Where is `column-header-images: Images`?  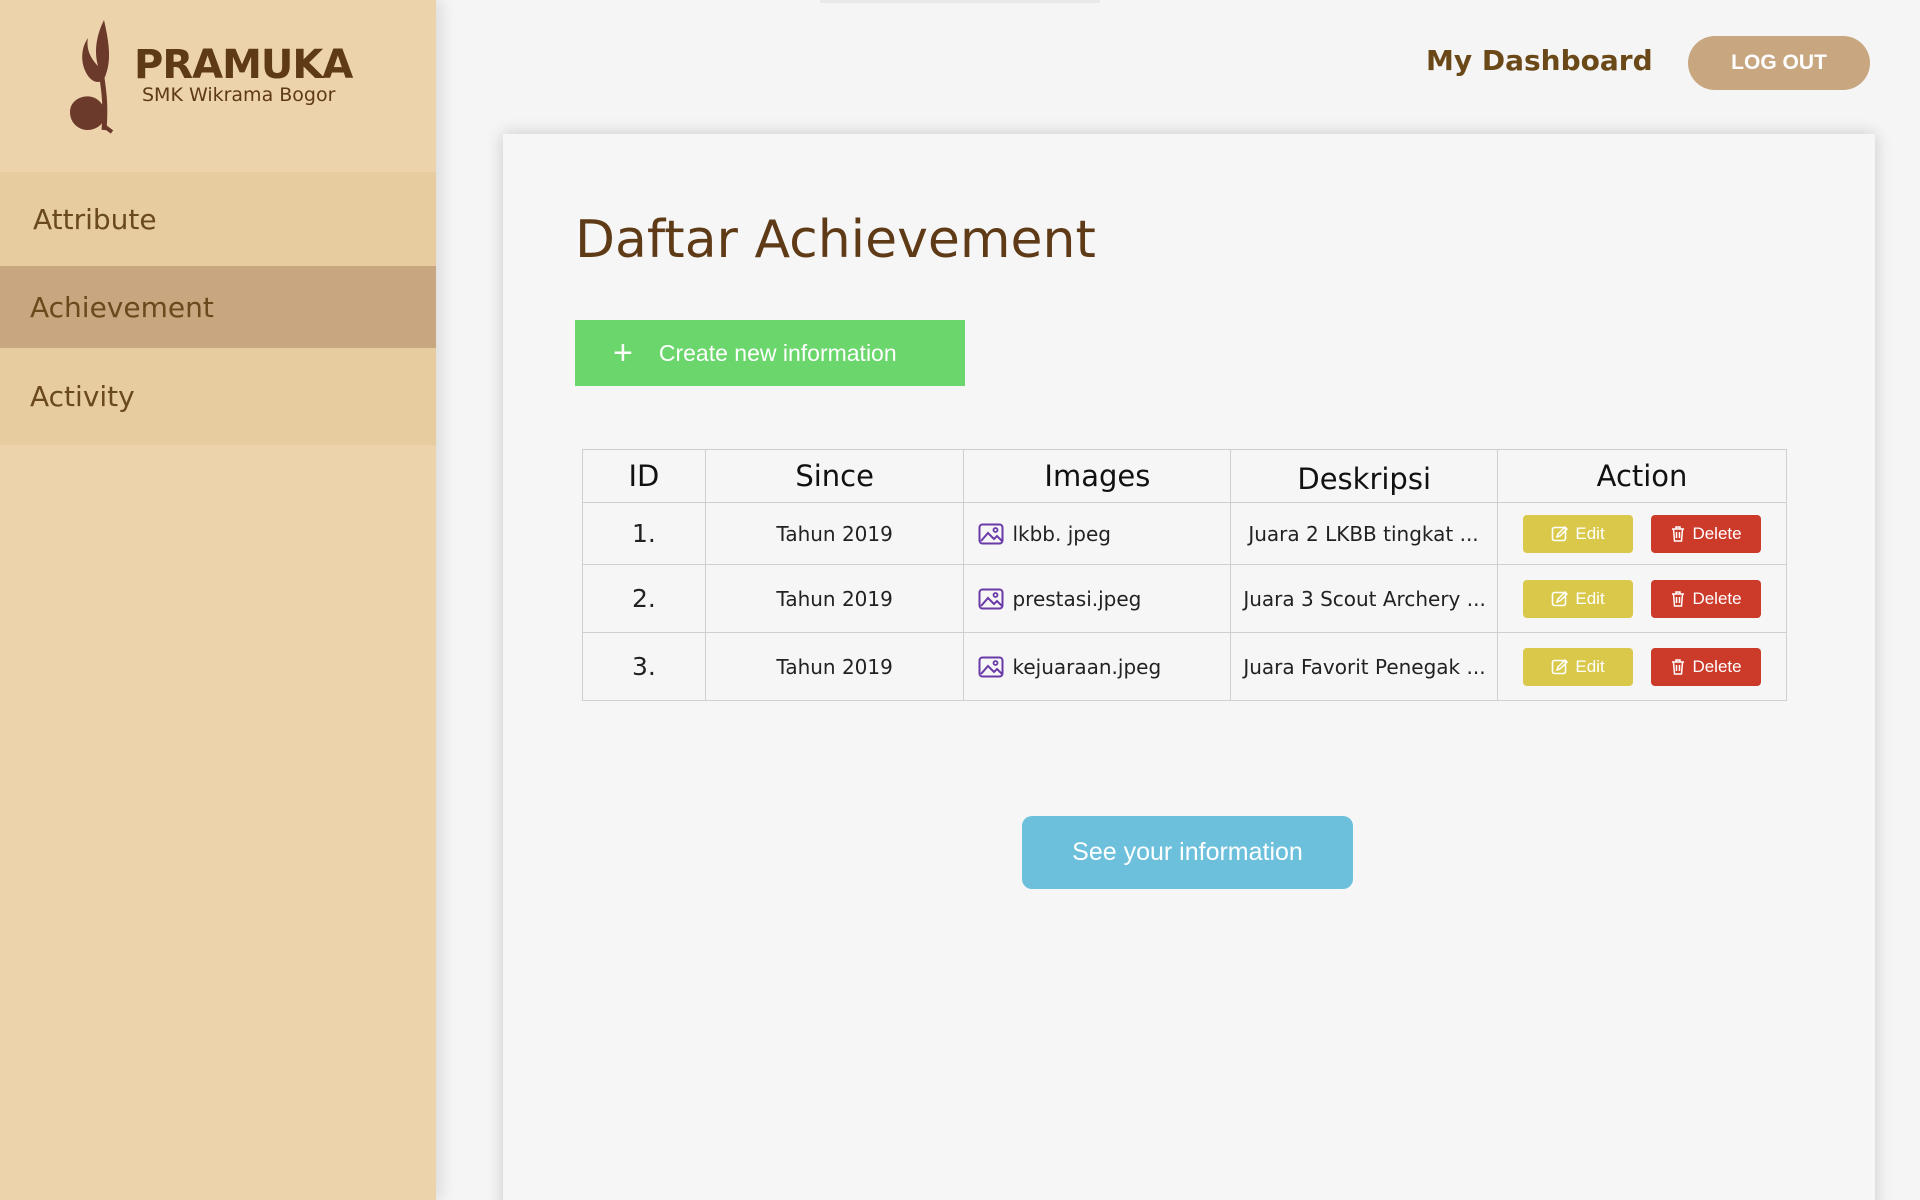
column-header-images: Images is located at coordinates (1097, 476).